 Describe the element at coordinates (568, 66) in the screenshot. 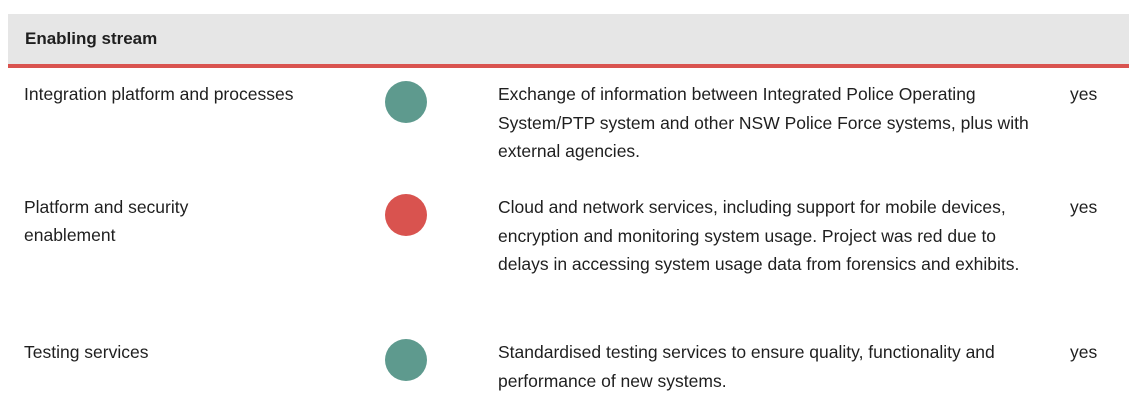

I see `header-divider` at that location.